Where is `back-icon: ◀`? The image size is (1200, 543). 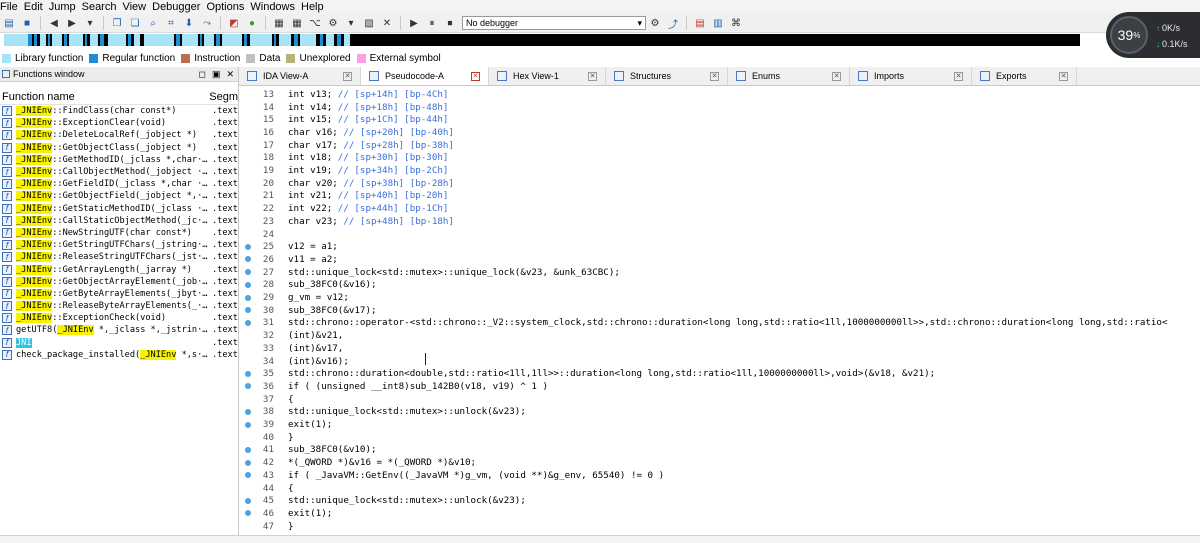
back-icon: ◀ is located at coordinates (54, 23).